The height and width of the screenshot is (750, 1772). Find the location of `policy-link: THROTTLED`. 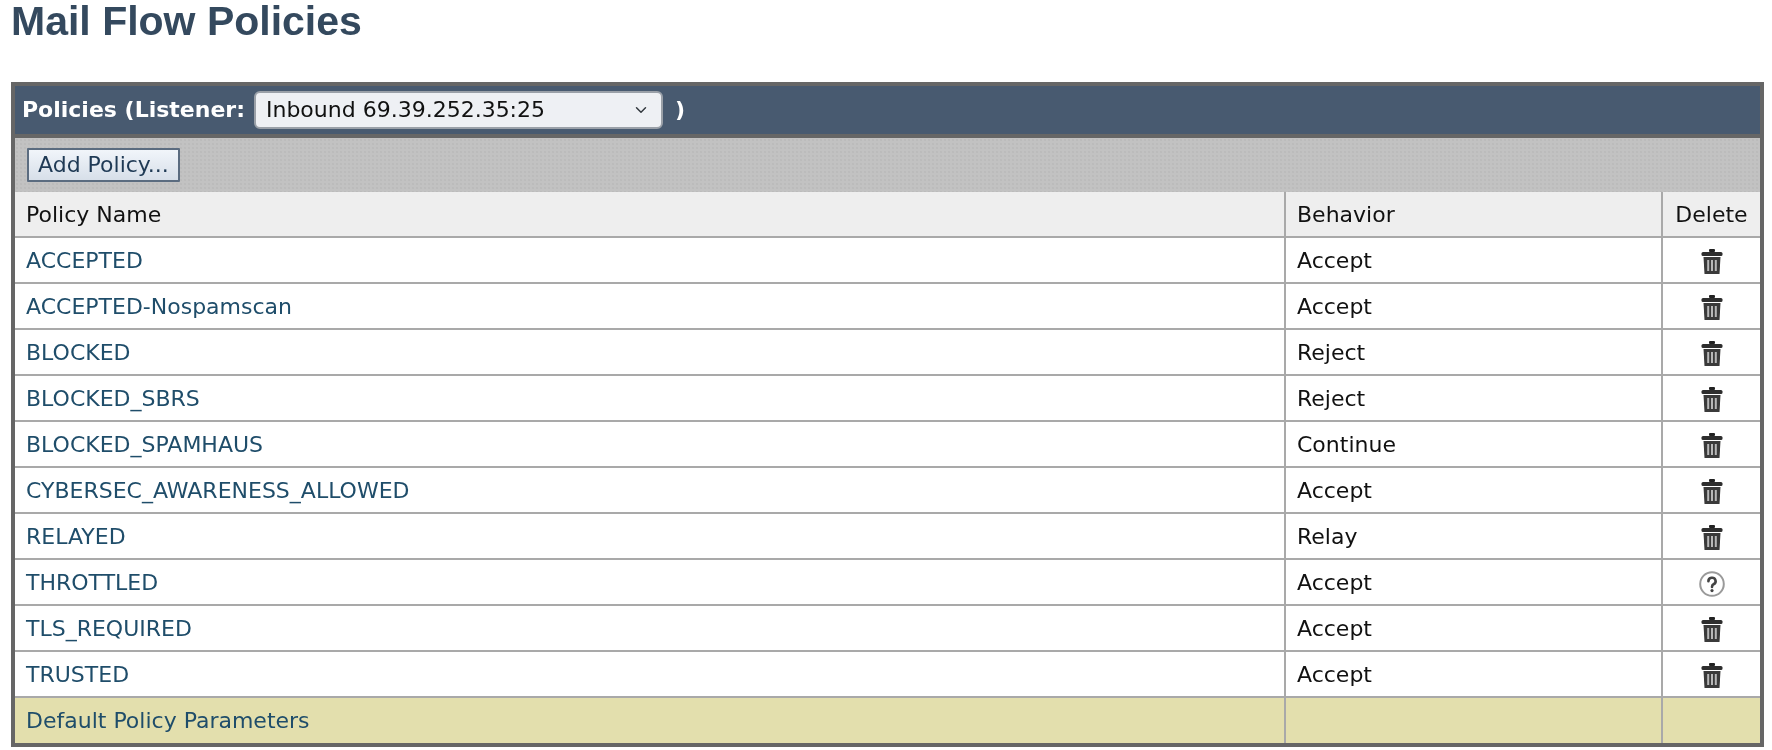

policy-link: THROTTLED is located at coordinates (92, 582).